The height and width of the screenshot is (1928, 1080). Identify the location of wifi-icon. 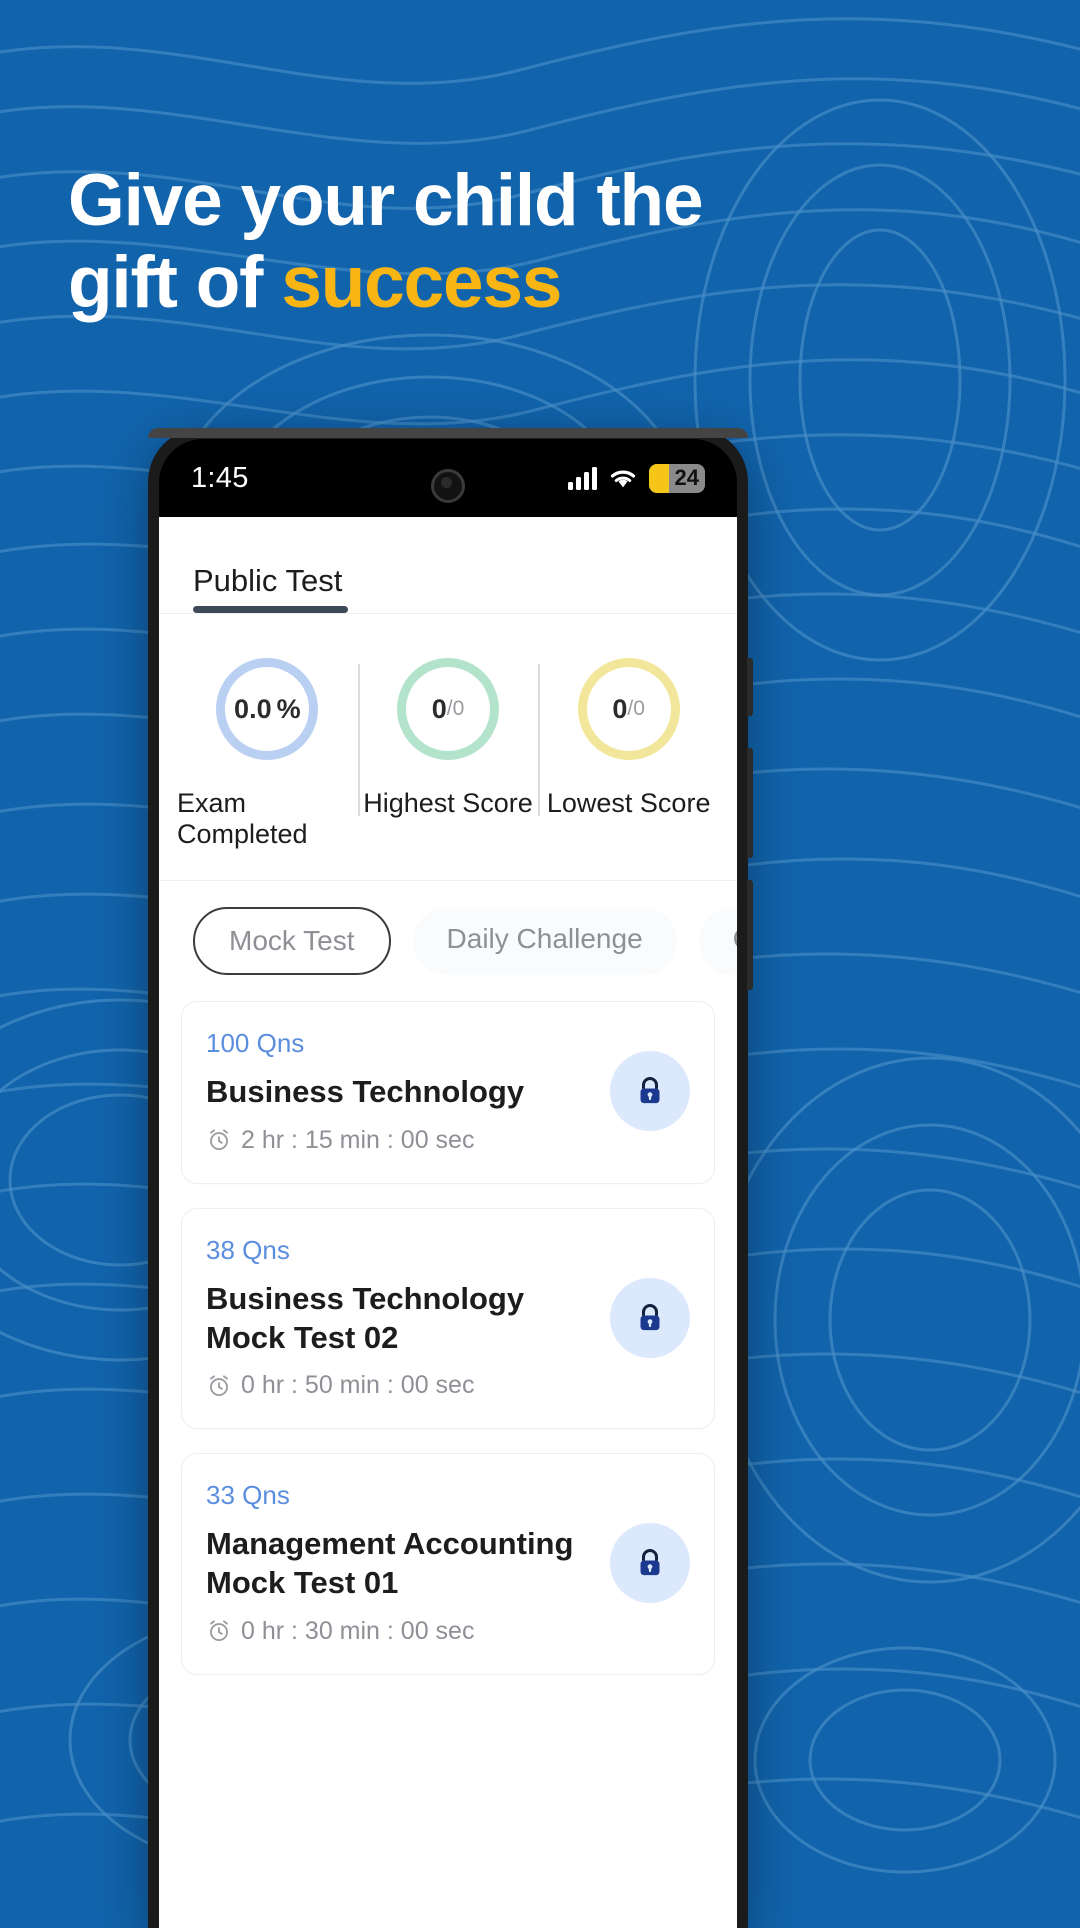
(623, 479).